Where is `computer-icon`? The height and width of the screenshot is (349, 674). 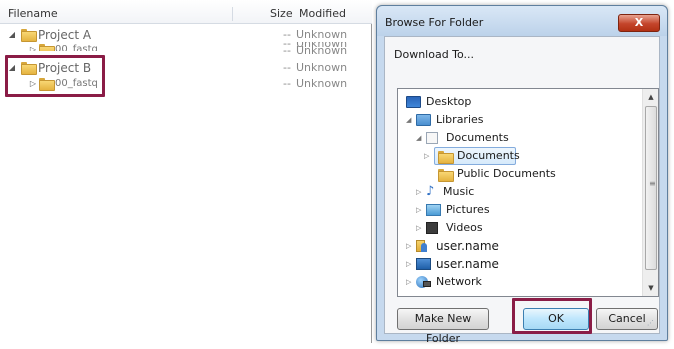
computer-icon is located at coordinates (423, 264).